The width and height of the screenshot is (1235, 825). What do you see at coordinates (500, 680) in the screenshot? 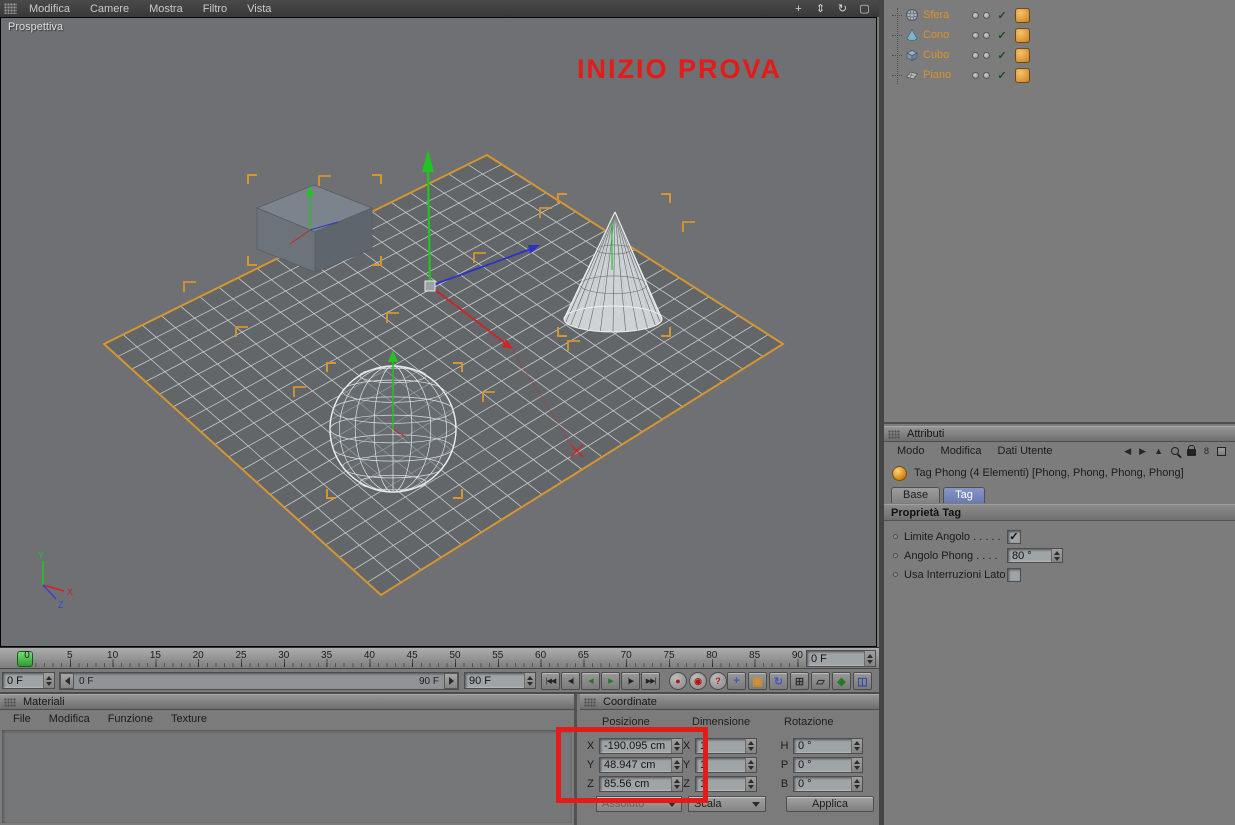
I see `end-frame-field: 90 F` at bounding box center [500, 680].